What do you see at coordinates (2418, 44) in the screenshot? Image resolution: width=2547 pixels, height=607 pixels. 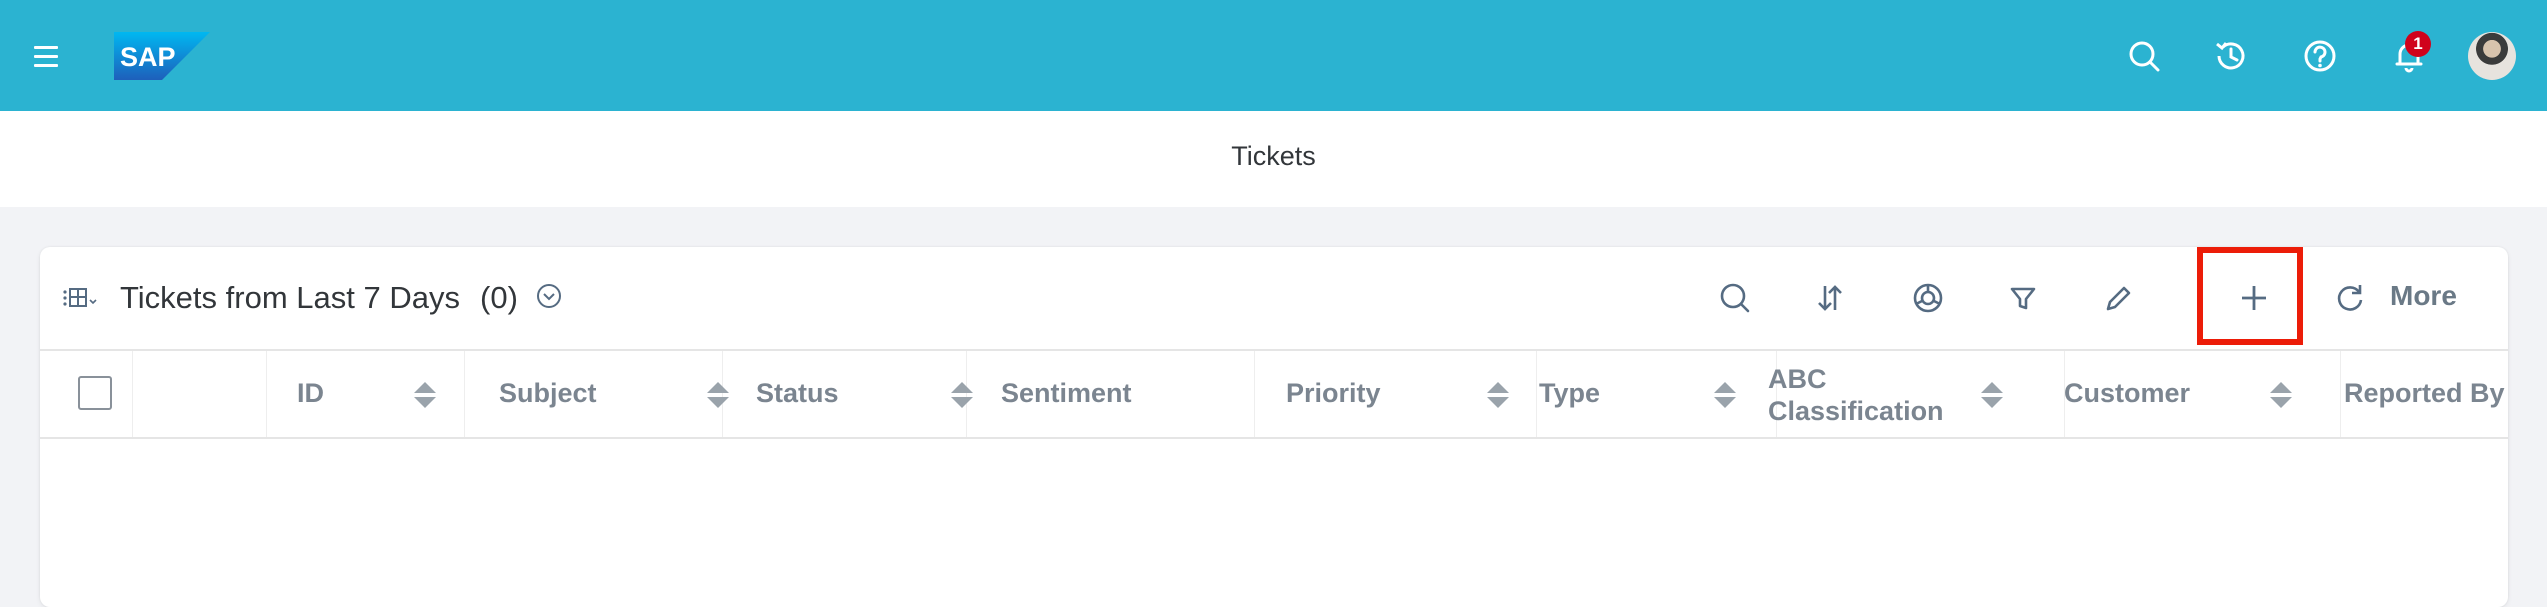 I see `notification-count-badge: 1` at bounding box center [2418, 44].